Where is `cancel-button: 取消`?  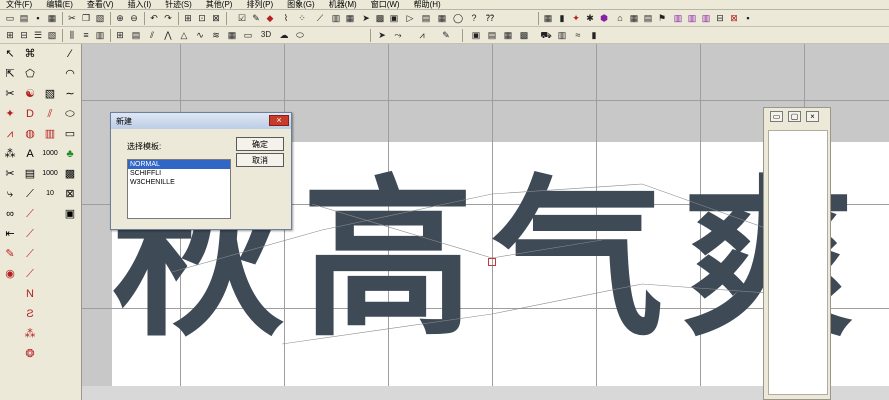 cancel-button: 取消 is located at coordinates (260, 160).